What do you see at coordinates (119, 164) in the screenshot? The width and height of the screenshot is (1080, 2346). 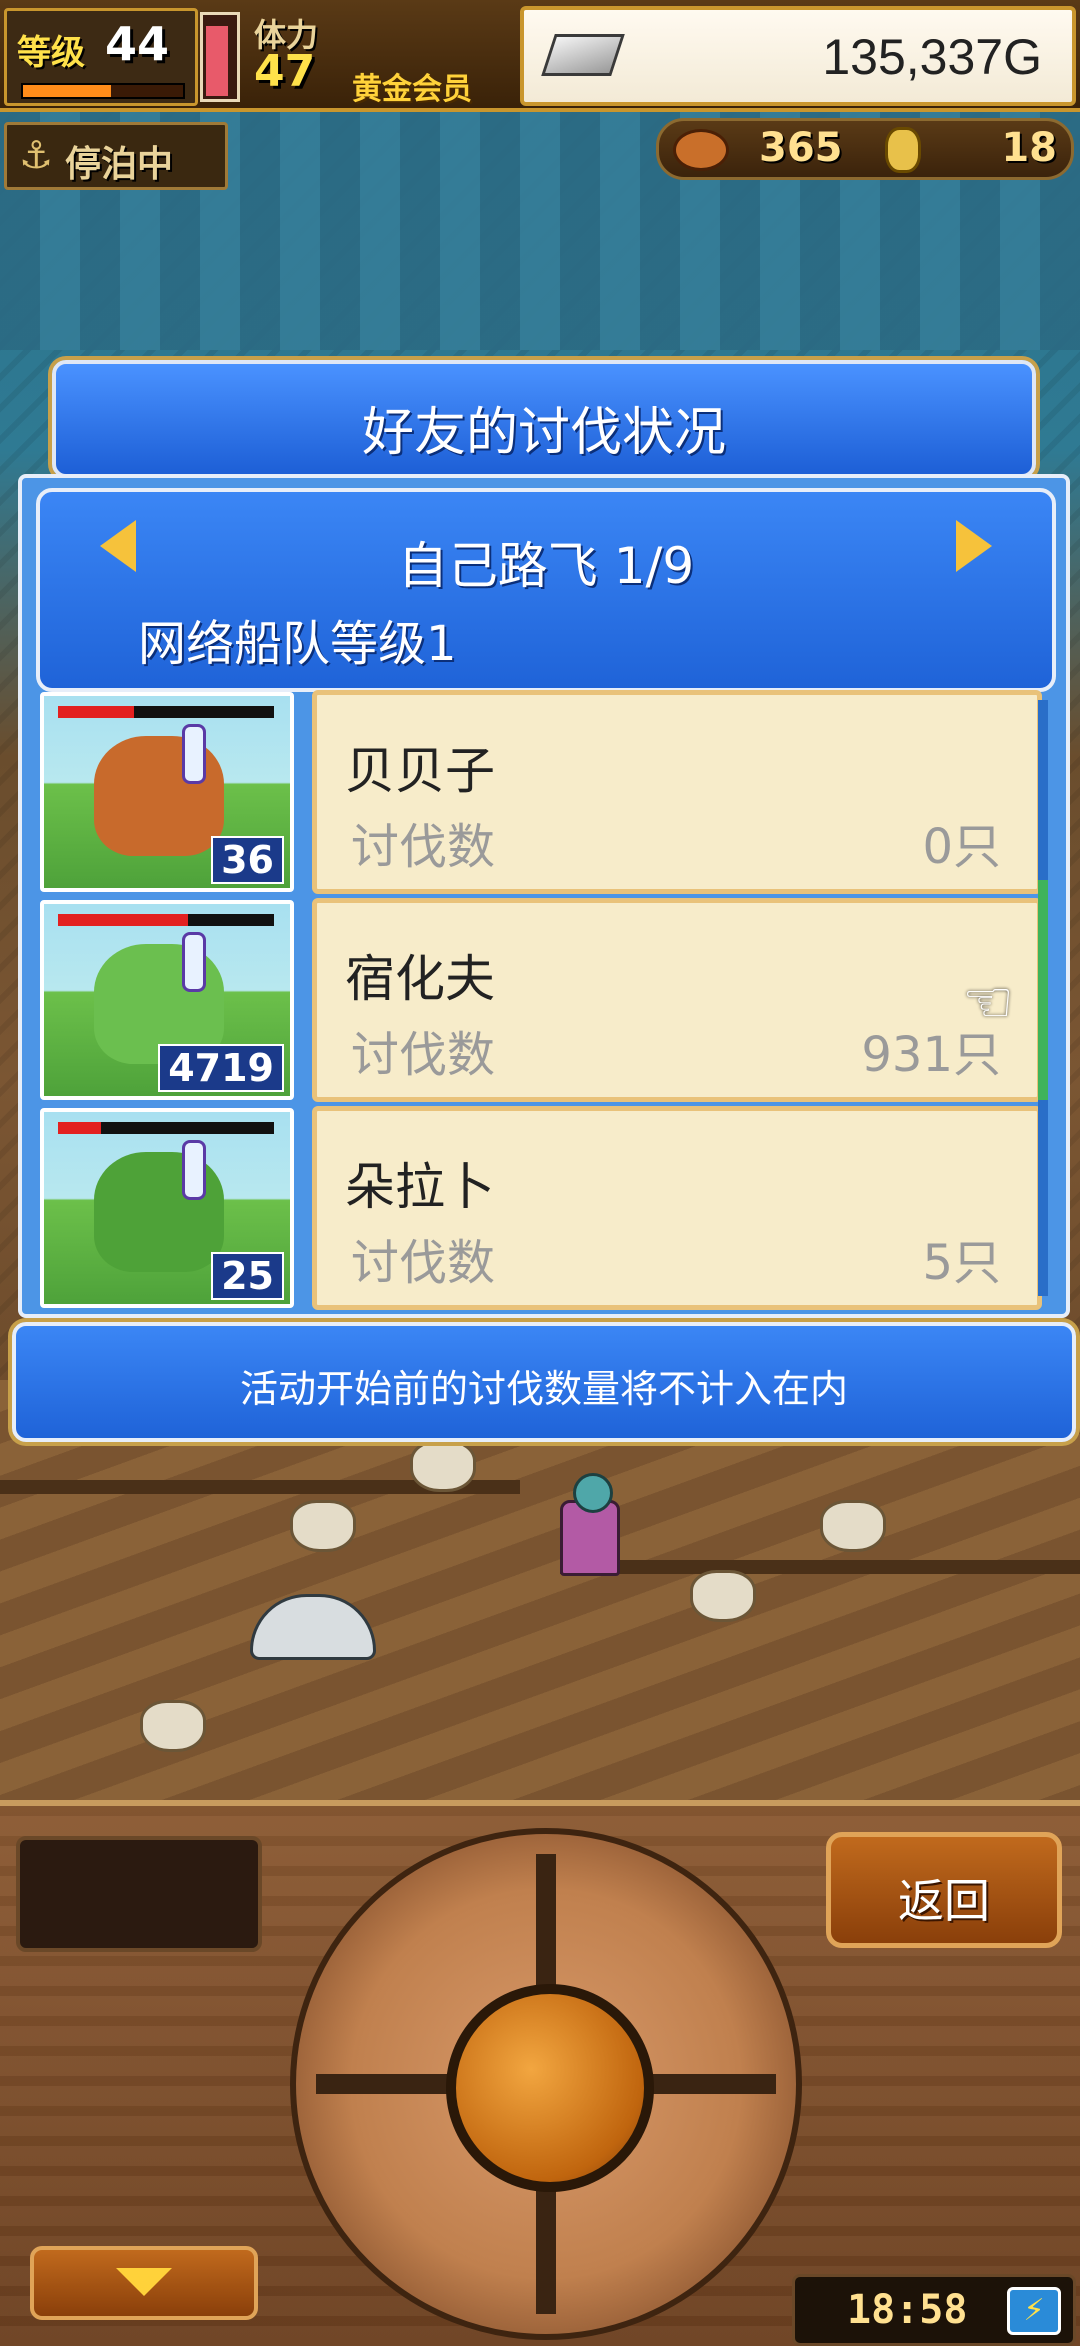 I see `moored-status-label: 停泊中` at bounding box center [119, 164].